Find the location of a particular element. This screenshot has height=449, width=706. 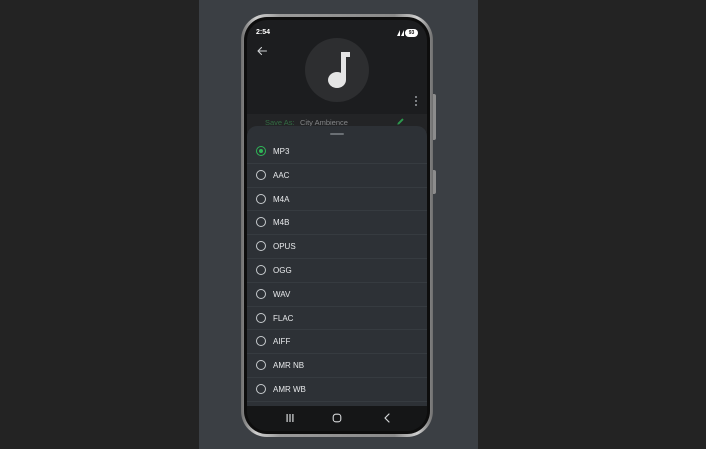

format-label: AMR WB is located at coordinates (289, 389).